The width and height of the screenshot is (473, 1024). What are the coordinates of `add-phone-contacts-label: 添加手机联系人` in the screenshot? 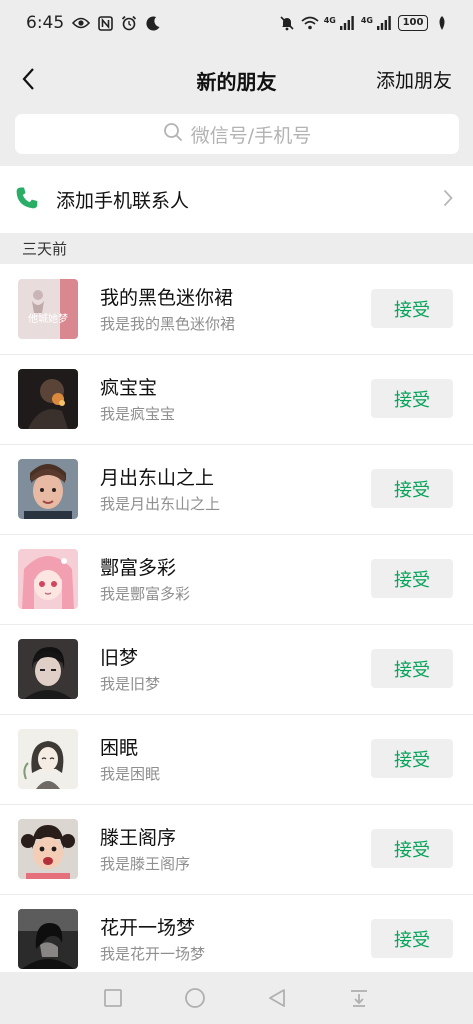 It's located at (123, 201).